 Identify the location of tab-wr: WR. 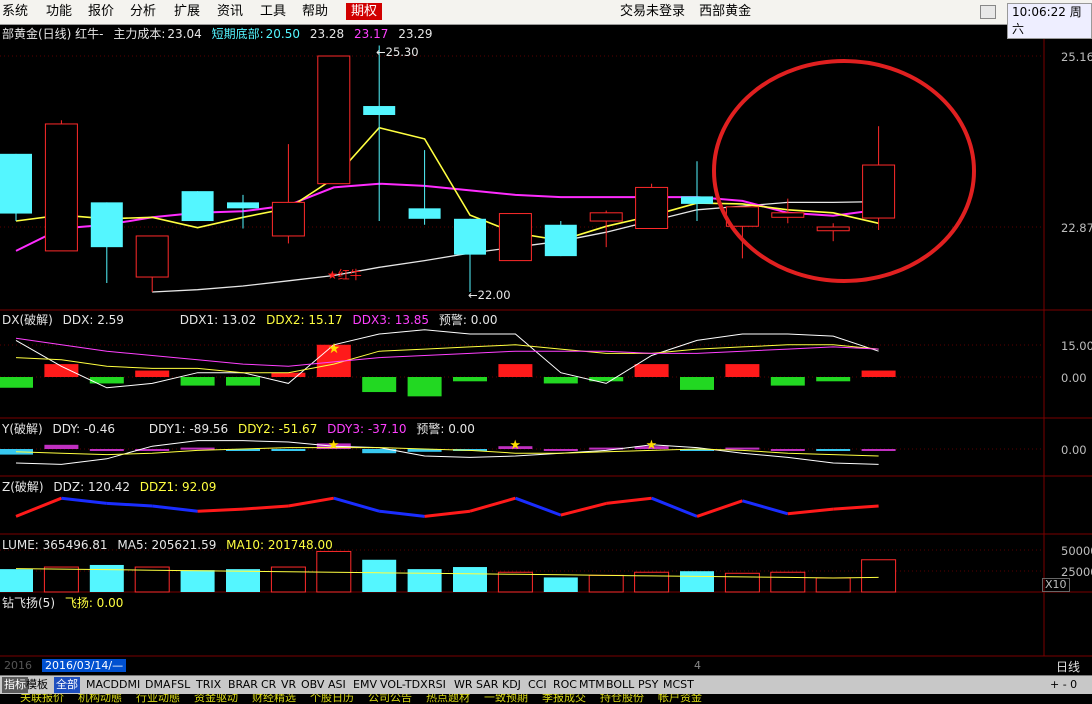
(463, 685).